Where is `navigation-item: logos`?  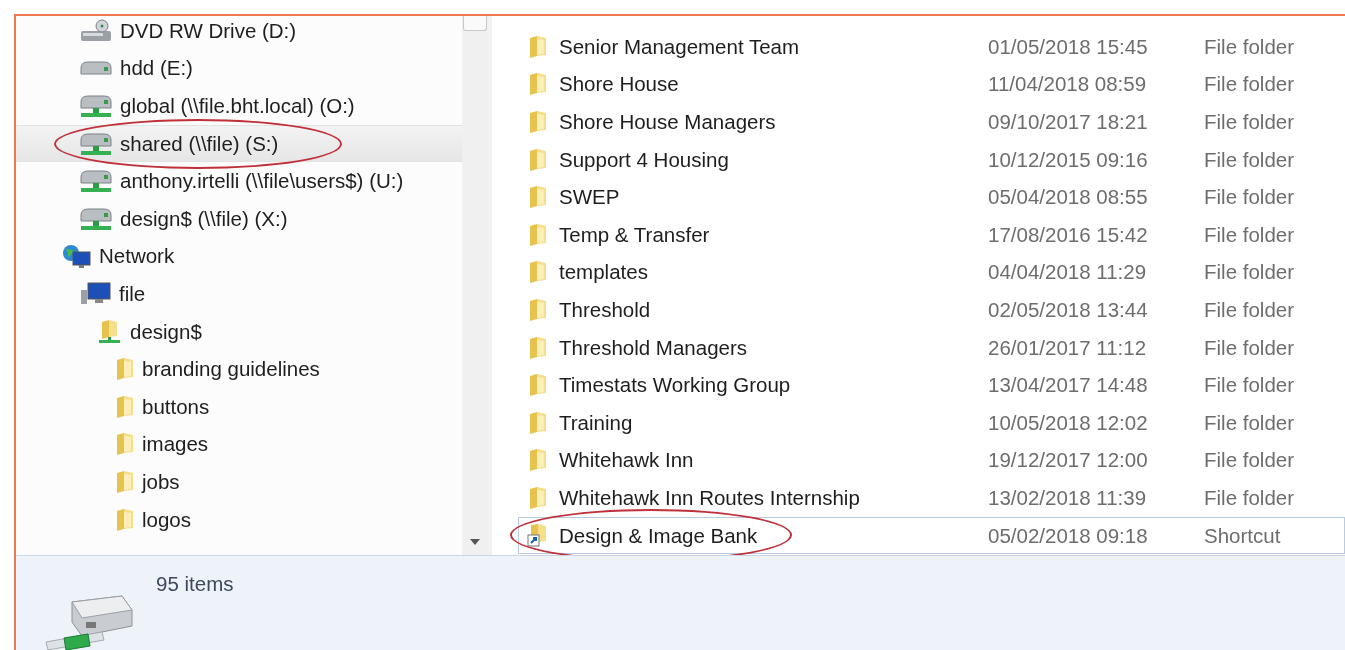 navigation-item: logos is located at coordinates (239, 519).